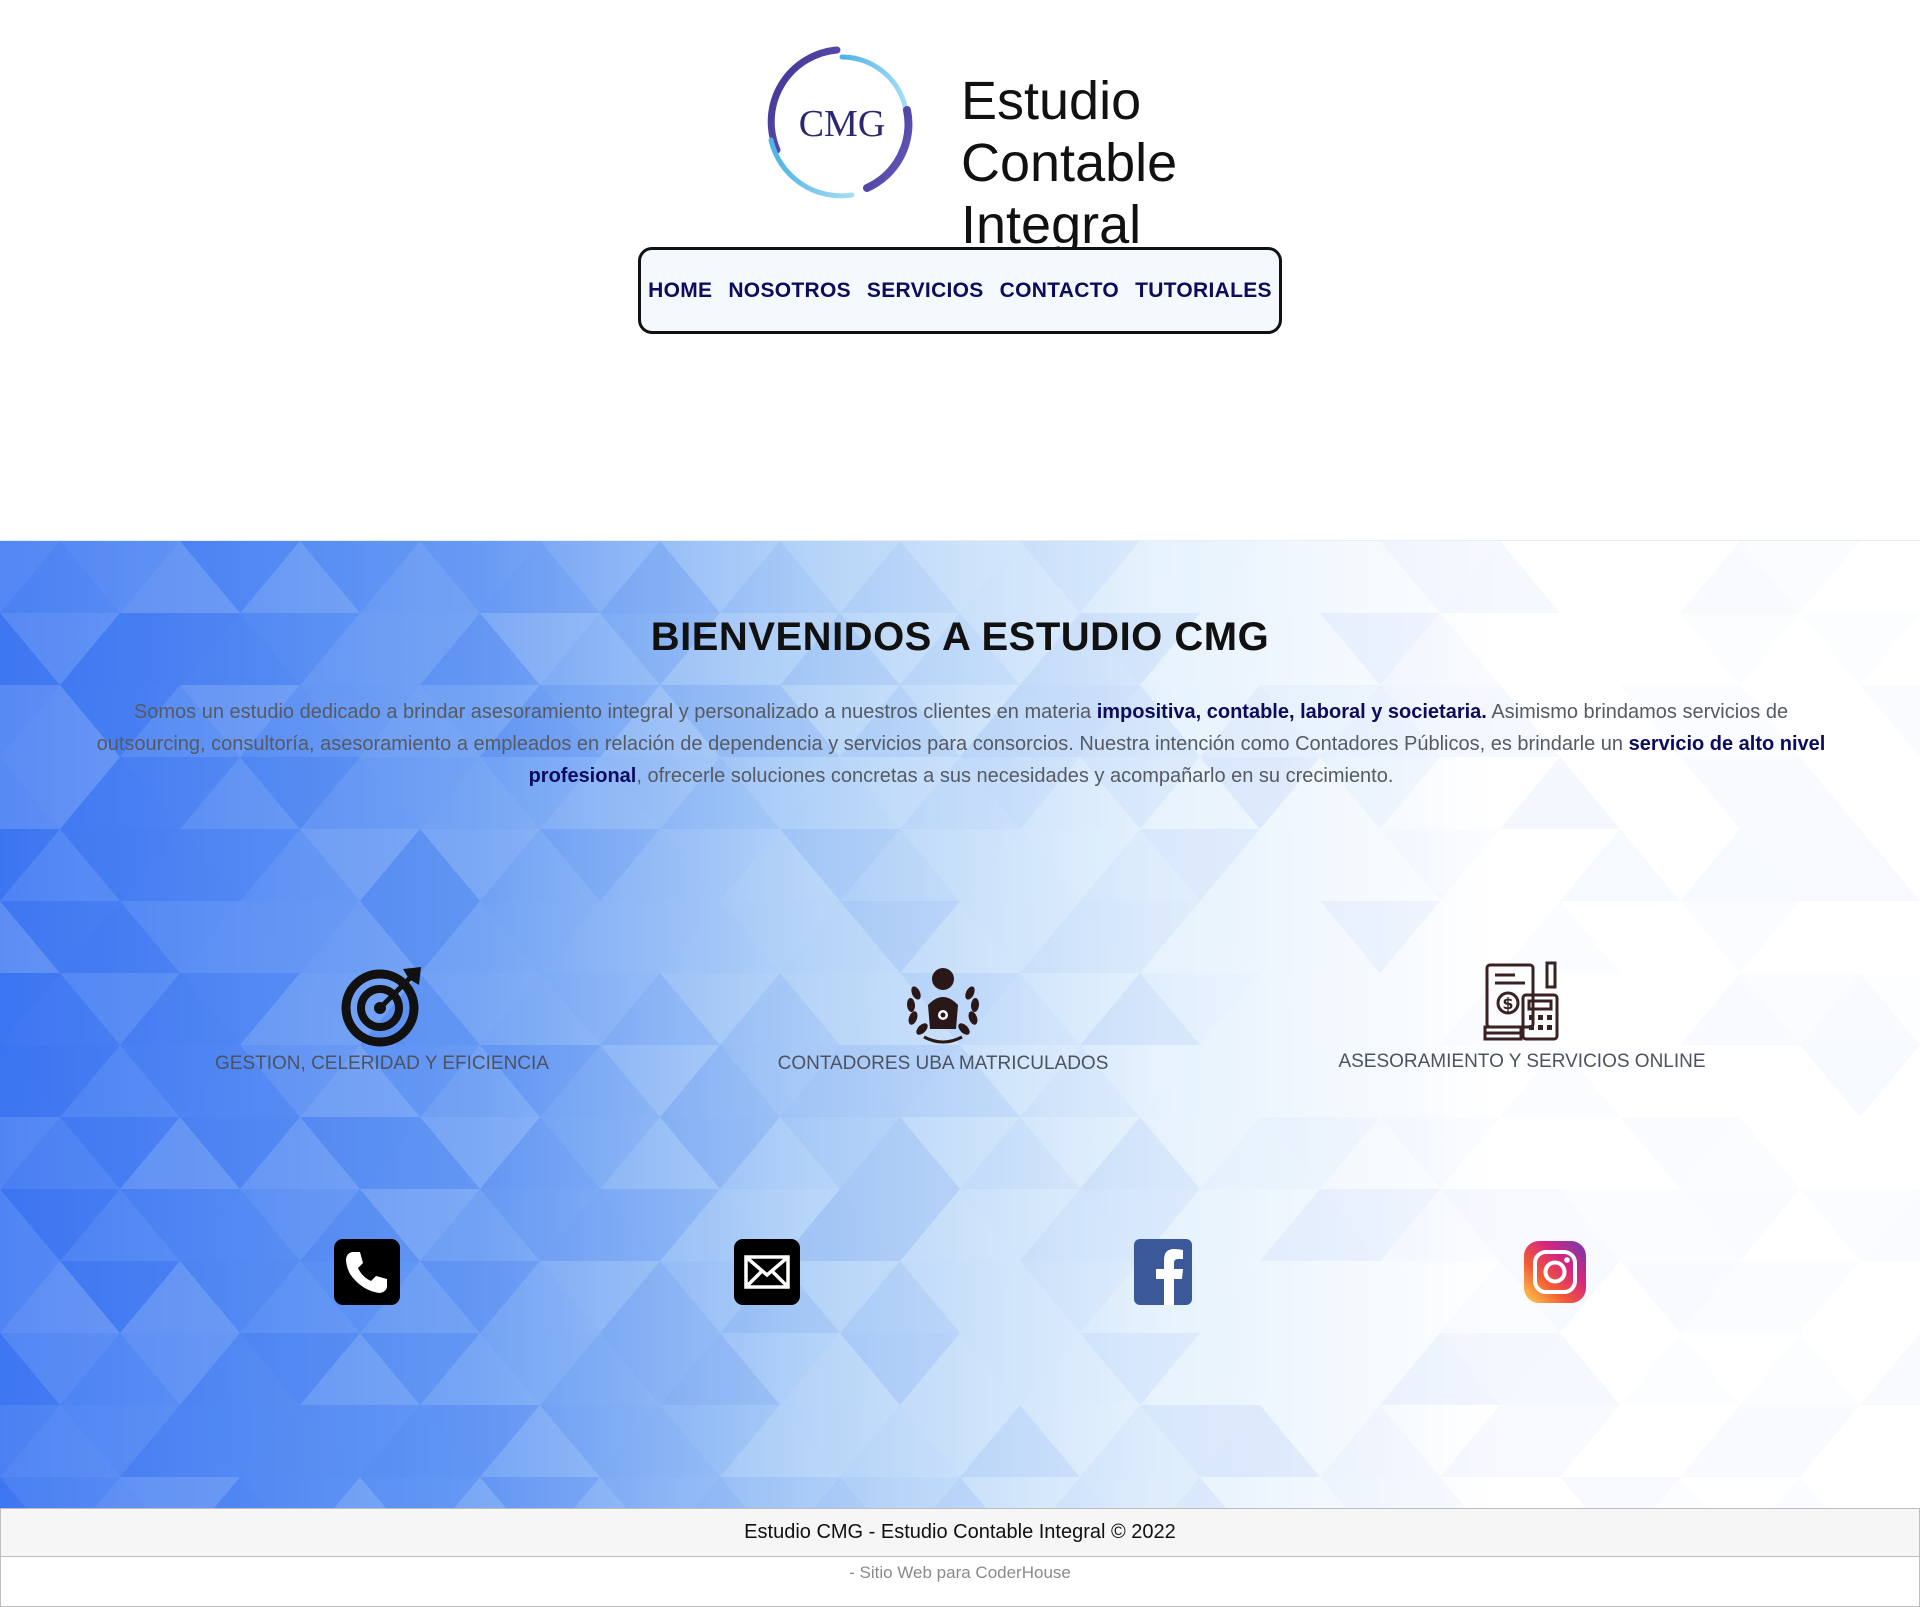 Image resolution: width=1920 pixels, height=1607 pixels. Describe the element at coordinates (925, 291) in the screenshot. I see `nav-servicios: SERVICIOS` at that location.